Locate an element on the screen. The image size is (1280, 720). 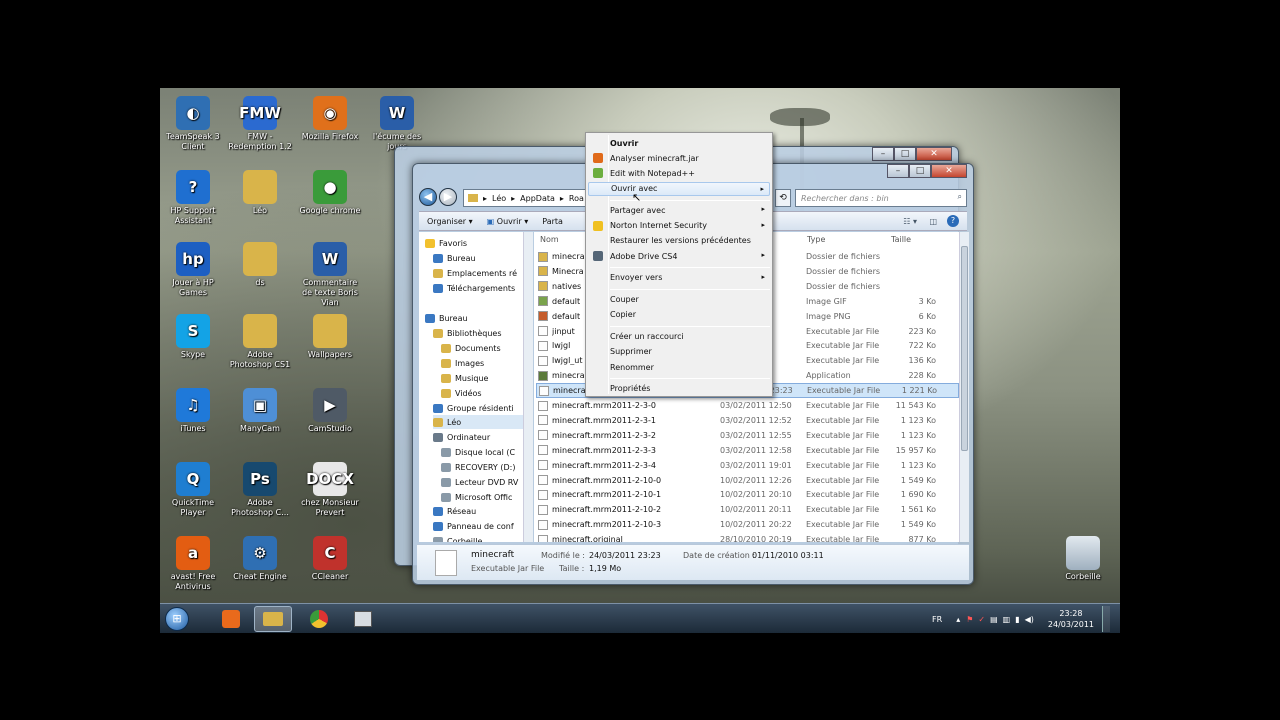
desktop-icon: ♫ iTunes is located at coordinates (193, 411).